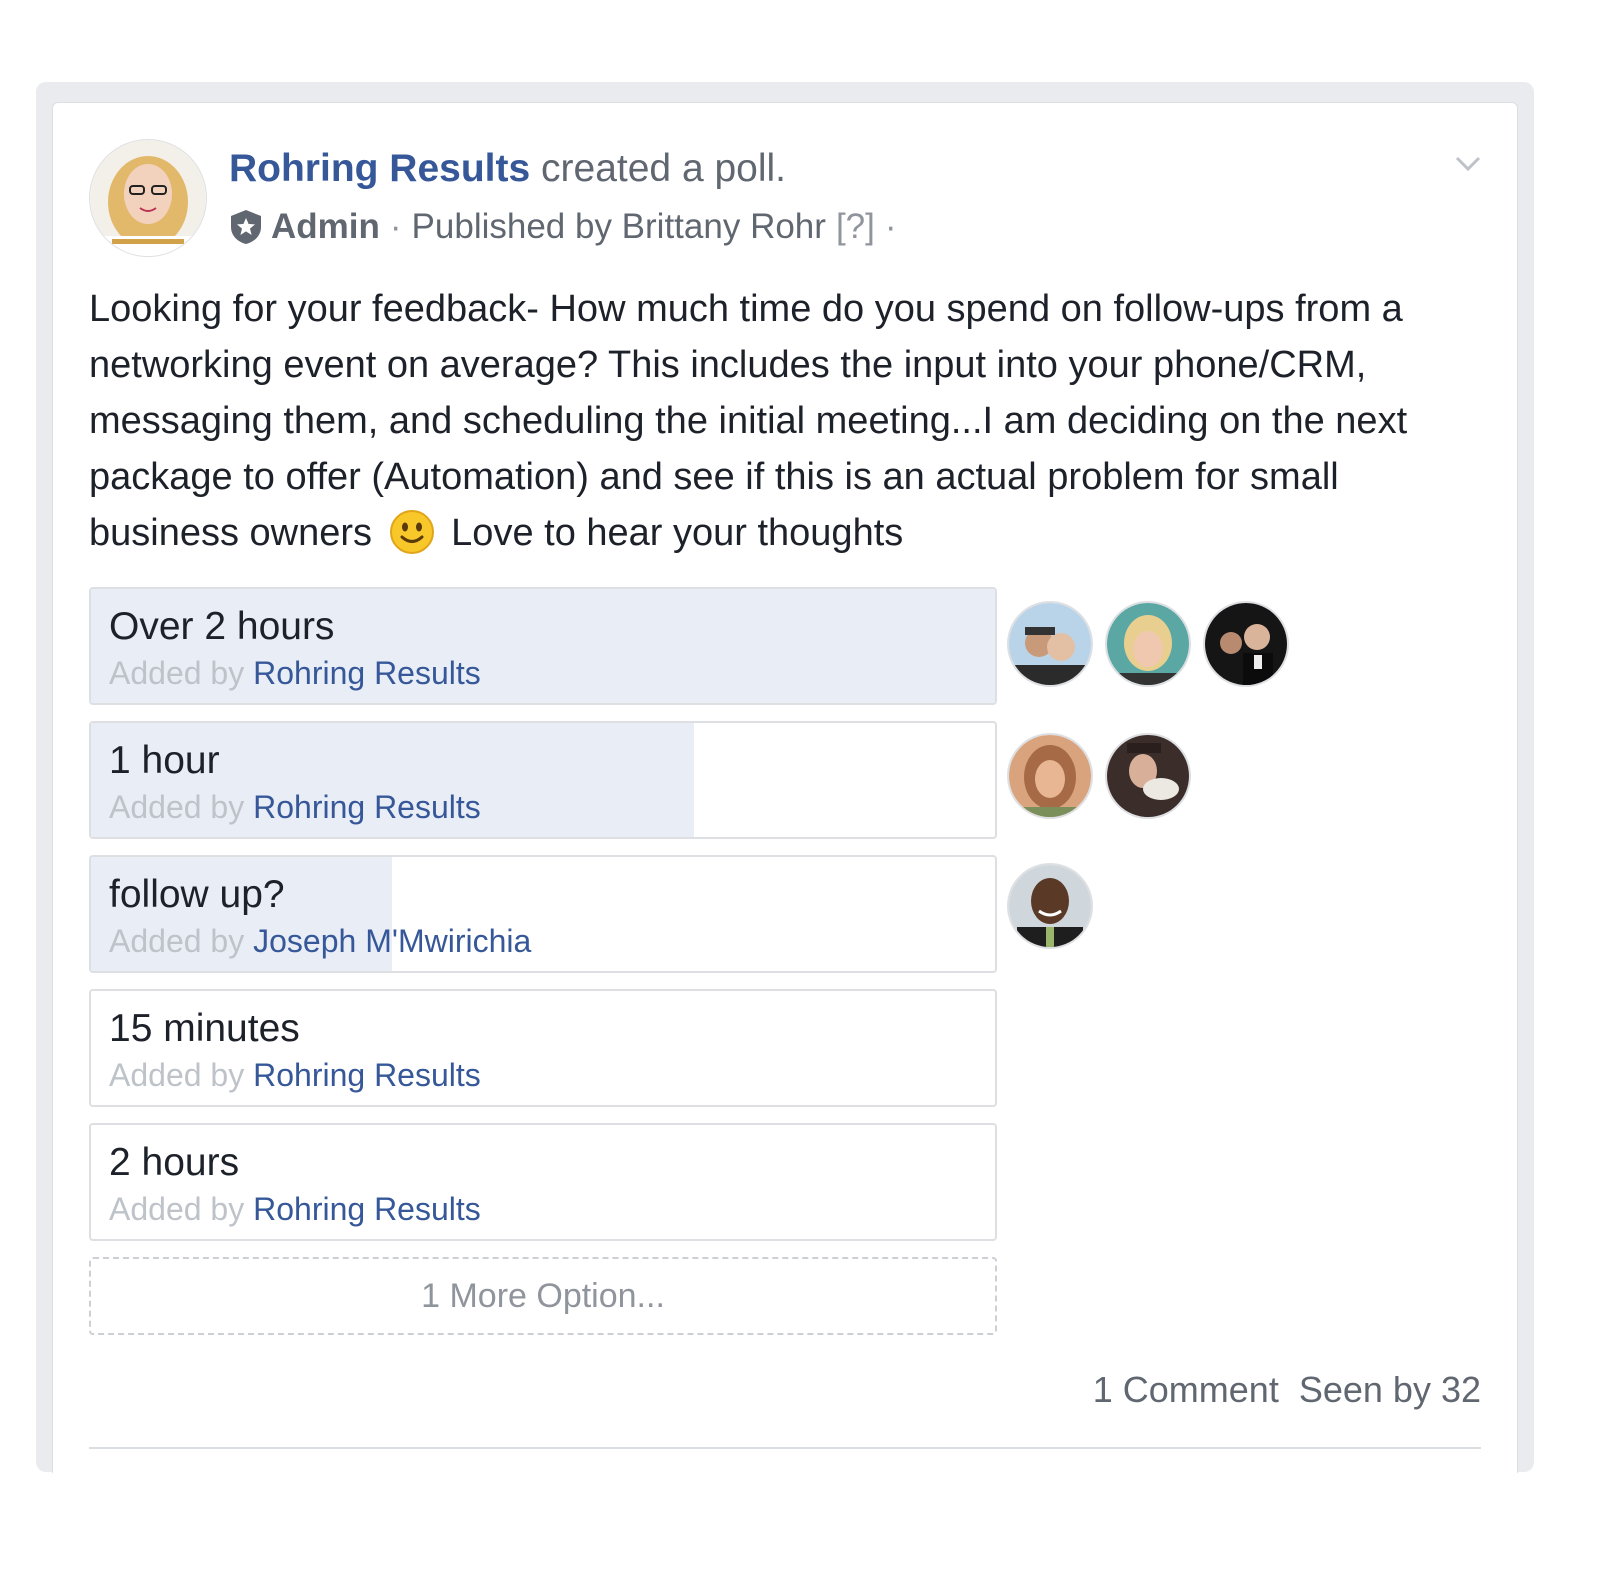  What do you see at coordinates (619, 227) in the screenshot?
I see `published-by: Published by Brittany Rohr` at bounding box center [619, 227].